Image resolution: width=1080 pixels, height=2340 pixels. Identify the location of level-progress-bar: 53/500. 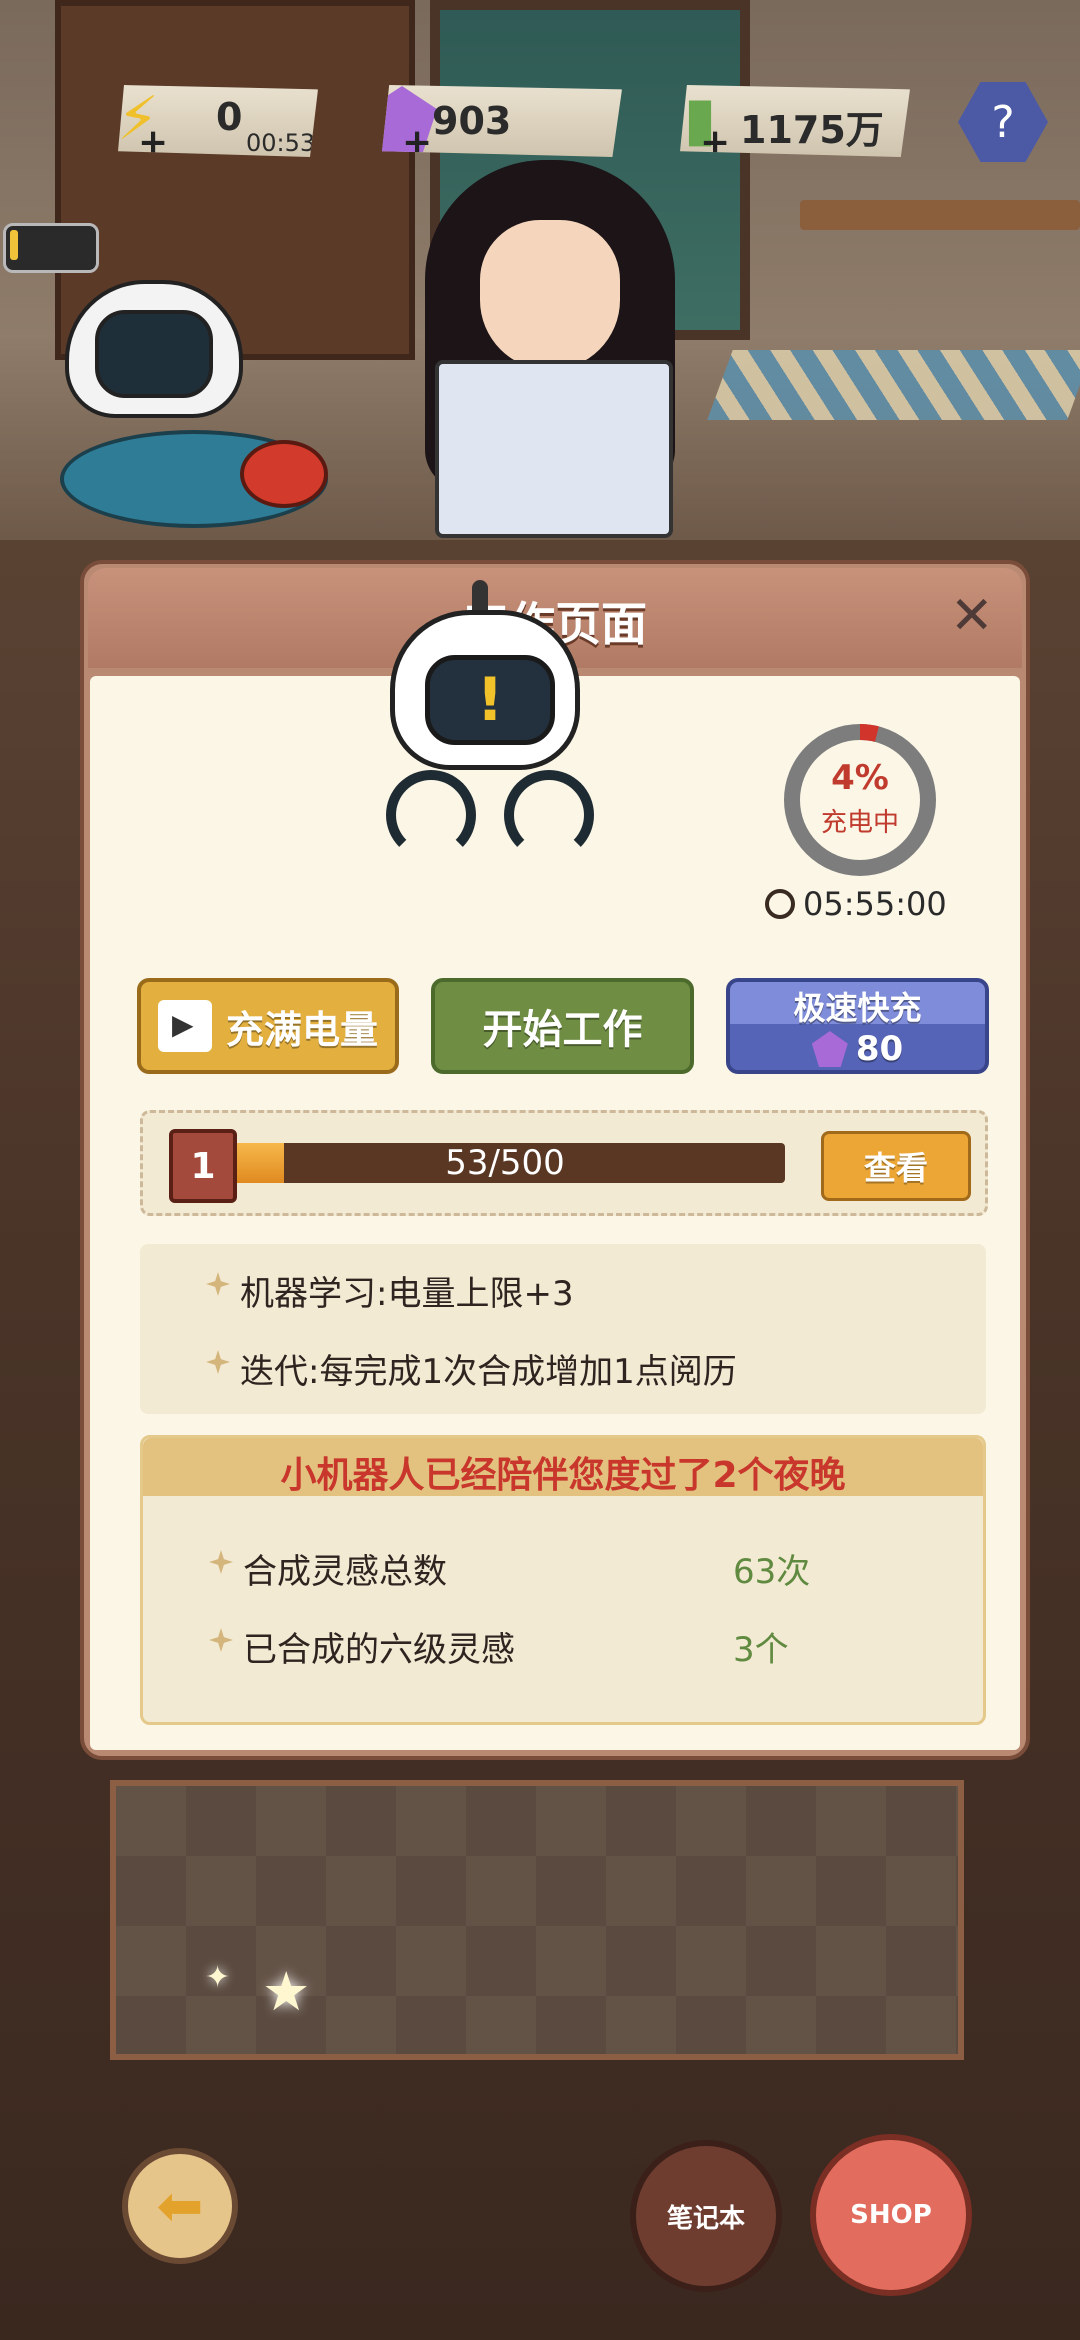
(505, 1163).